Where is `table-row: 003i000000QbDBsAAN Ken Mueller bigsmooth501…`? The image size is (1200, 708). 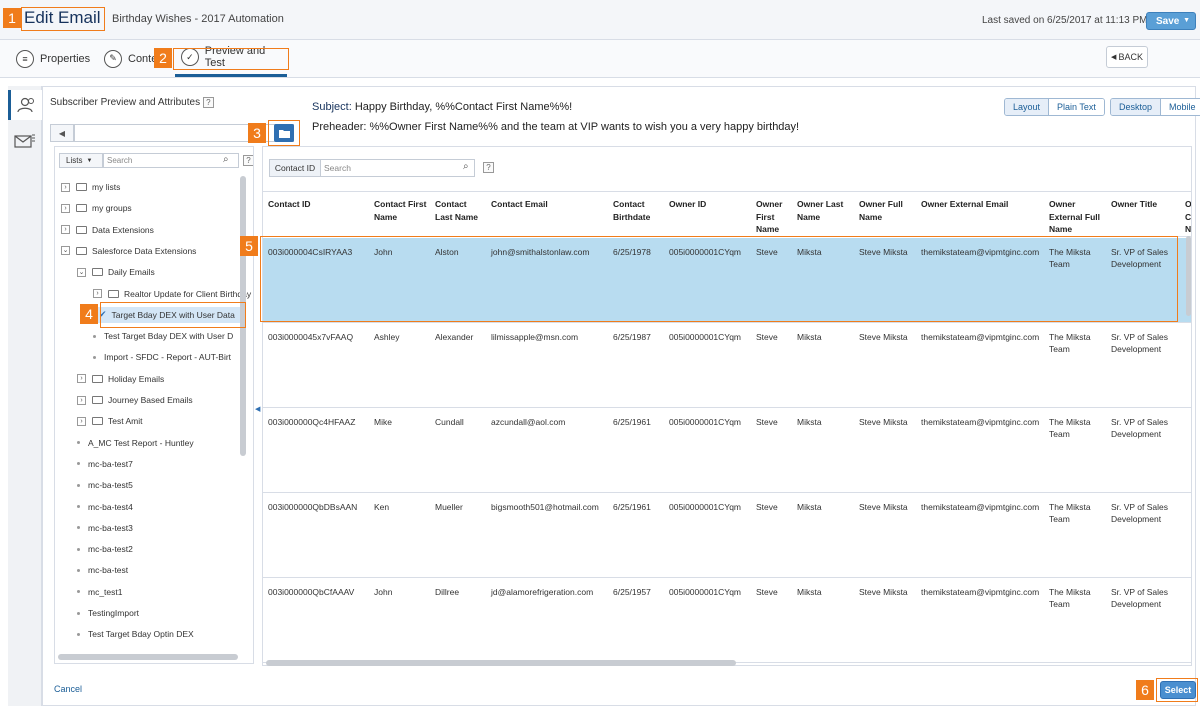 table-row: 003i000000QbDBsAAN Ken Mueller bigsmooth501… is located at coordinates (727, 535).